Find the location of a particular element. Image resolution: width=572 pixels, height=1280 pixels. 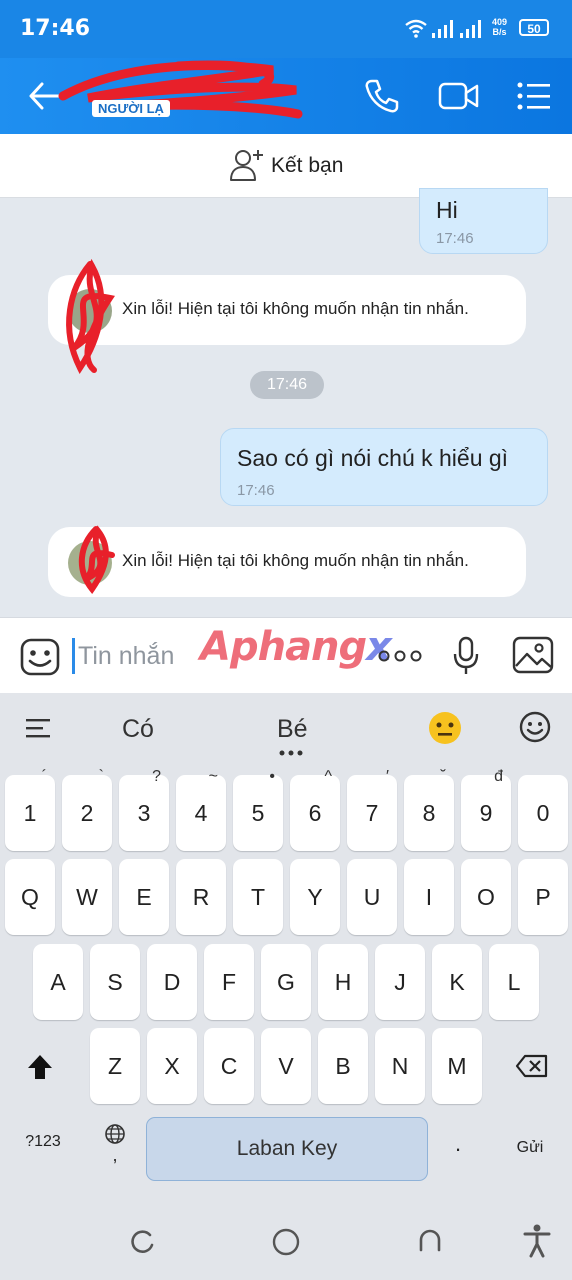

message-input: Tin nhắn is located at coordinates (126, 656).